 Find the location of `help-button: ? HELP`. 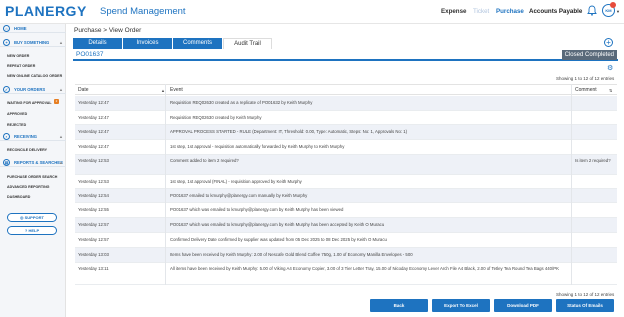

help-button: ? HELP is located at coordinates (32, 230).